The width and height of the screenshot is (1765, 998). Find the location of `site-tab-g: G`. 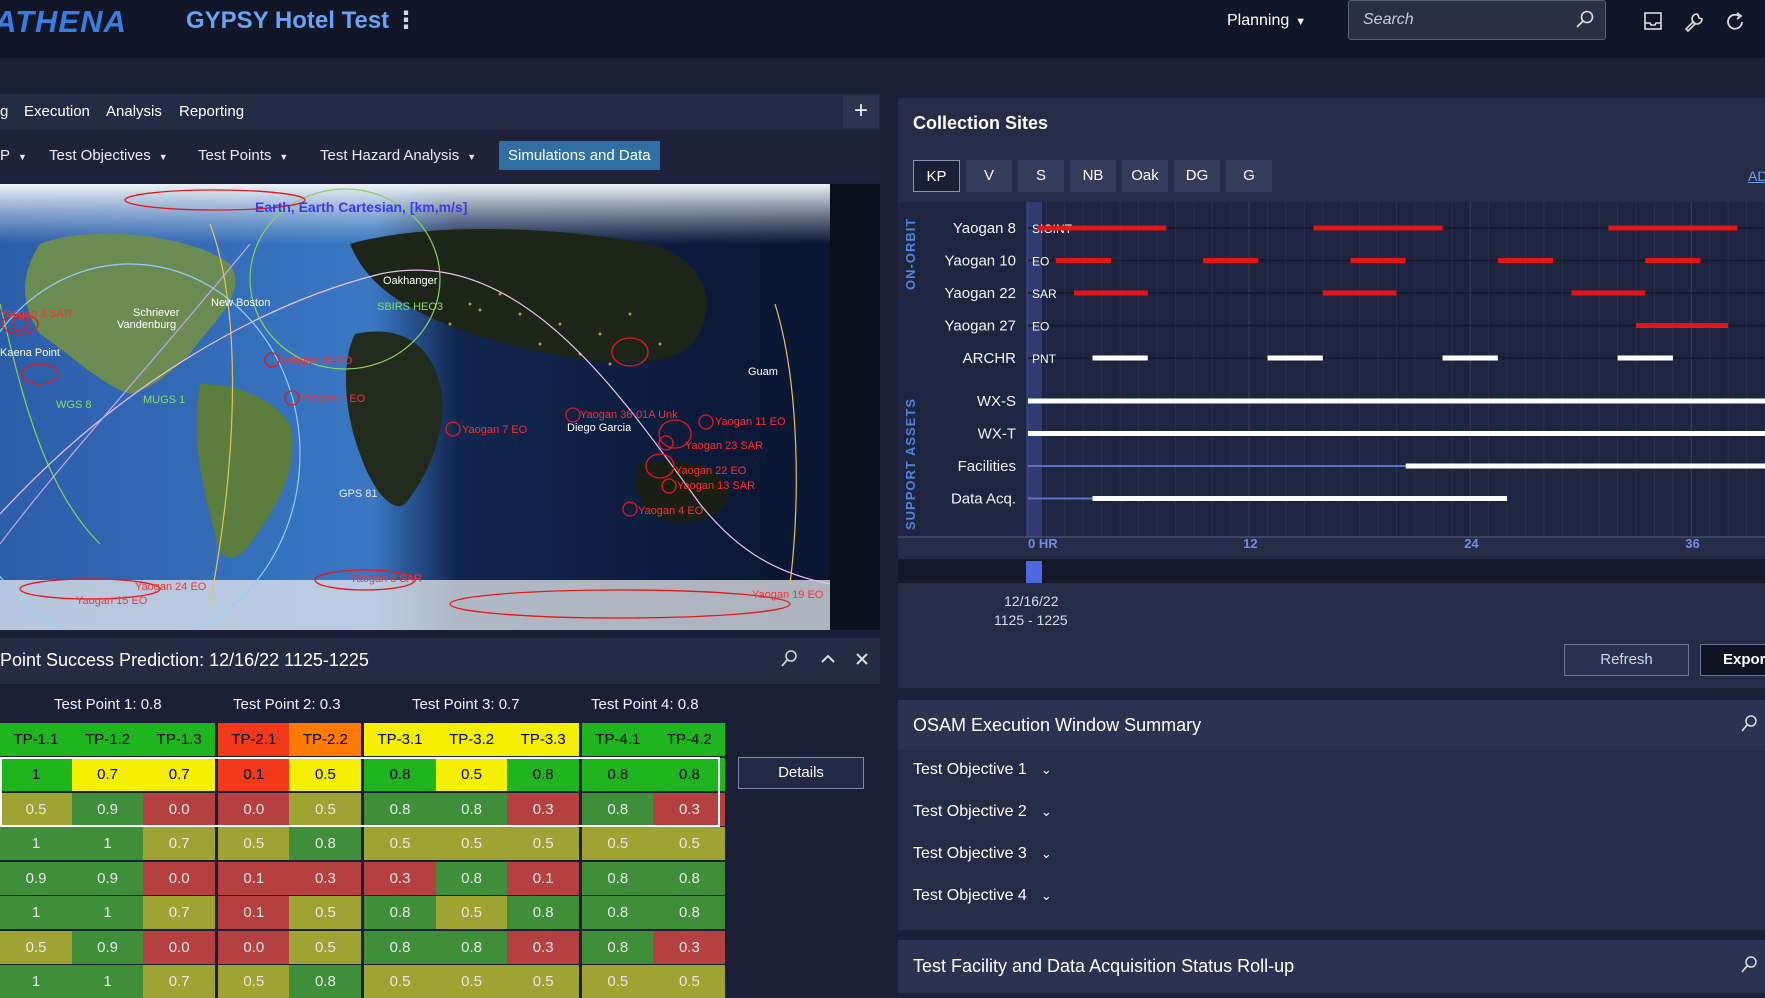

site-tab-g: G is located at coordinates (1249, 176).